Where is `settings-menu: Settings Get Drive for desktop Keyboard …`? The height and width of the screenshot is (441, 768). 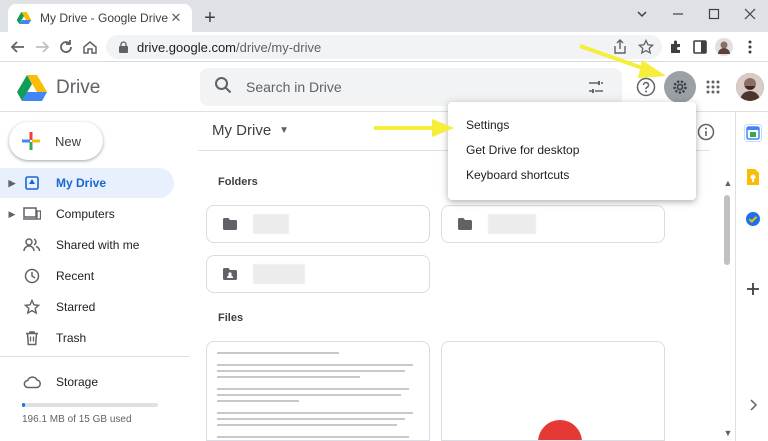
settings-menu: Settings Get Drive for desktop Keyboard … is located at coordinates (572, 151).